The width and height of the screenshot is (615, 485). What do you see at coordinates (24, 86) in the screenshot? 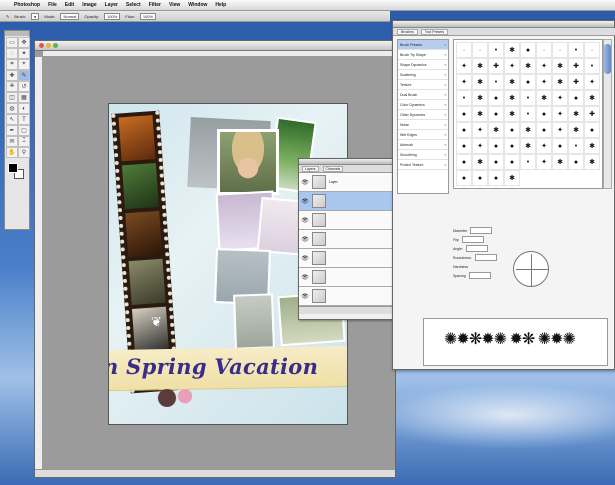
I see `history-brush-icon: ↺` at bounding box center [24, 86].